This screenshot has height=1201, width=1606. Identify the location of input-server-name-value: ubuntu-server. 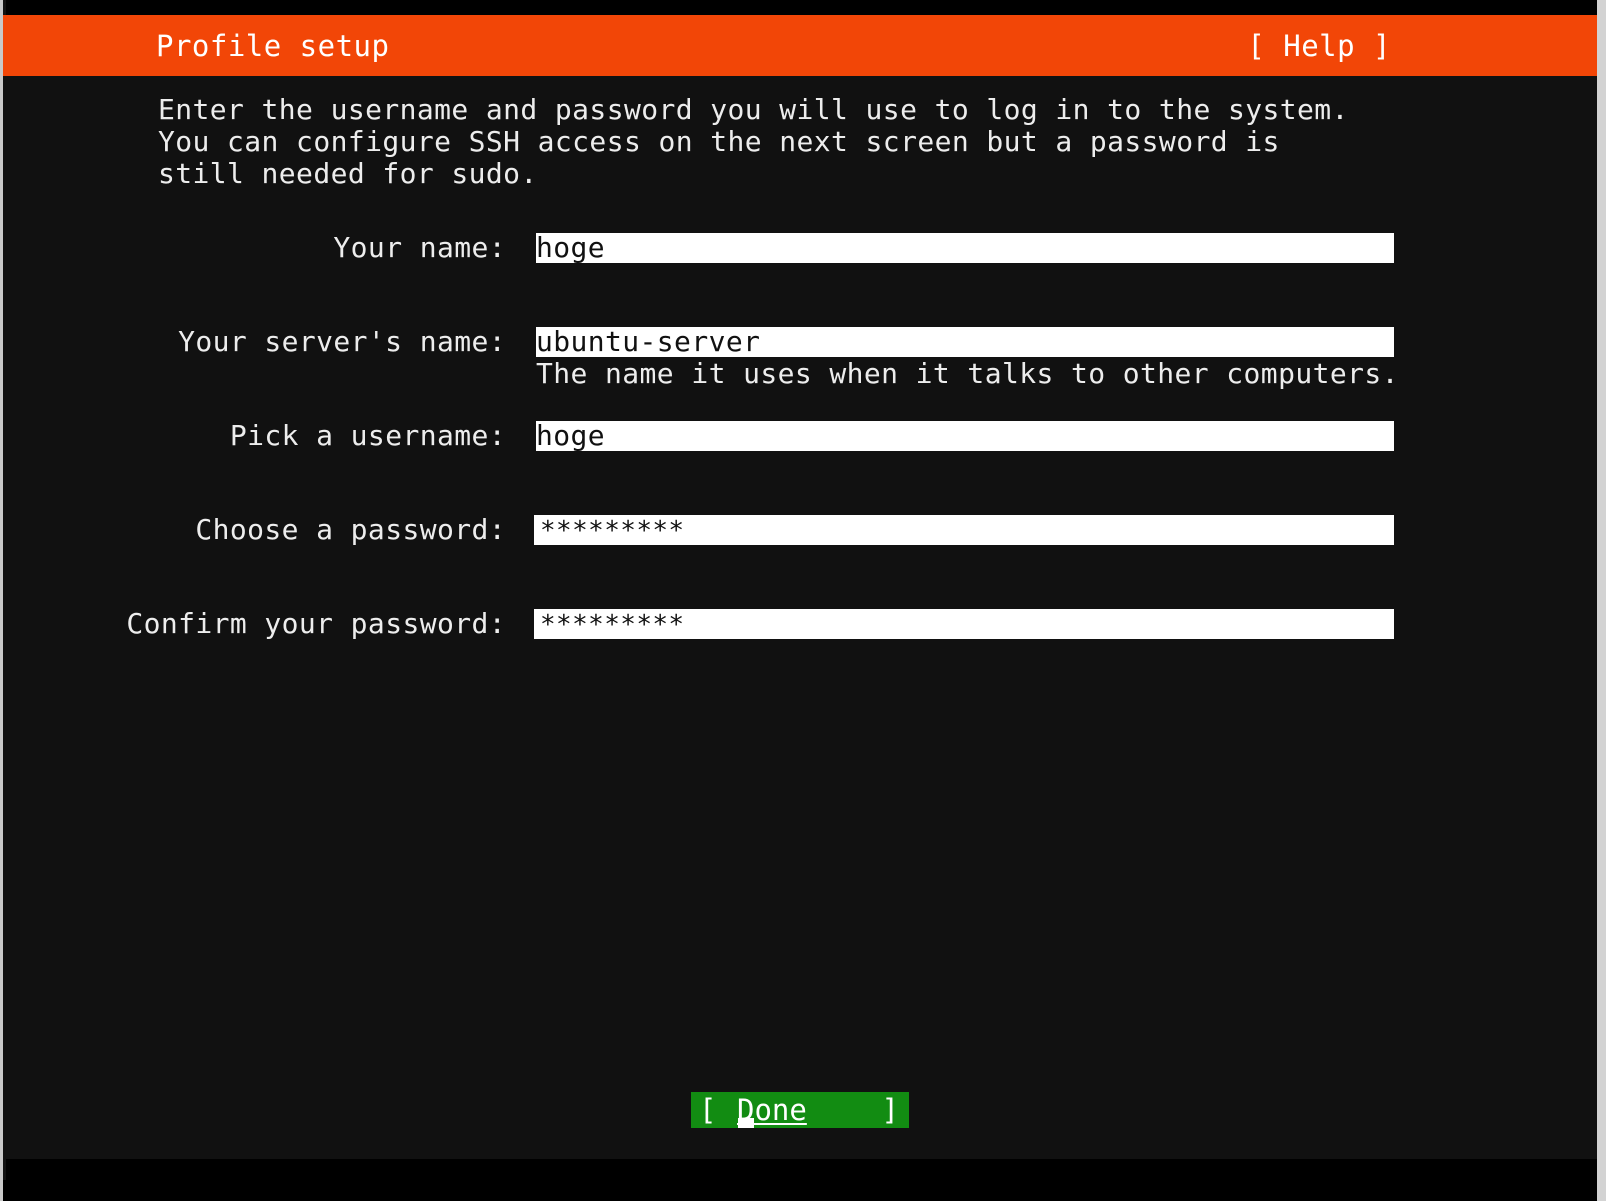
(647, 342).